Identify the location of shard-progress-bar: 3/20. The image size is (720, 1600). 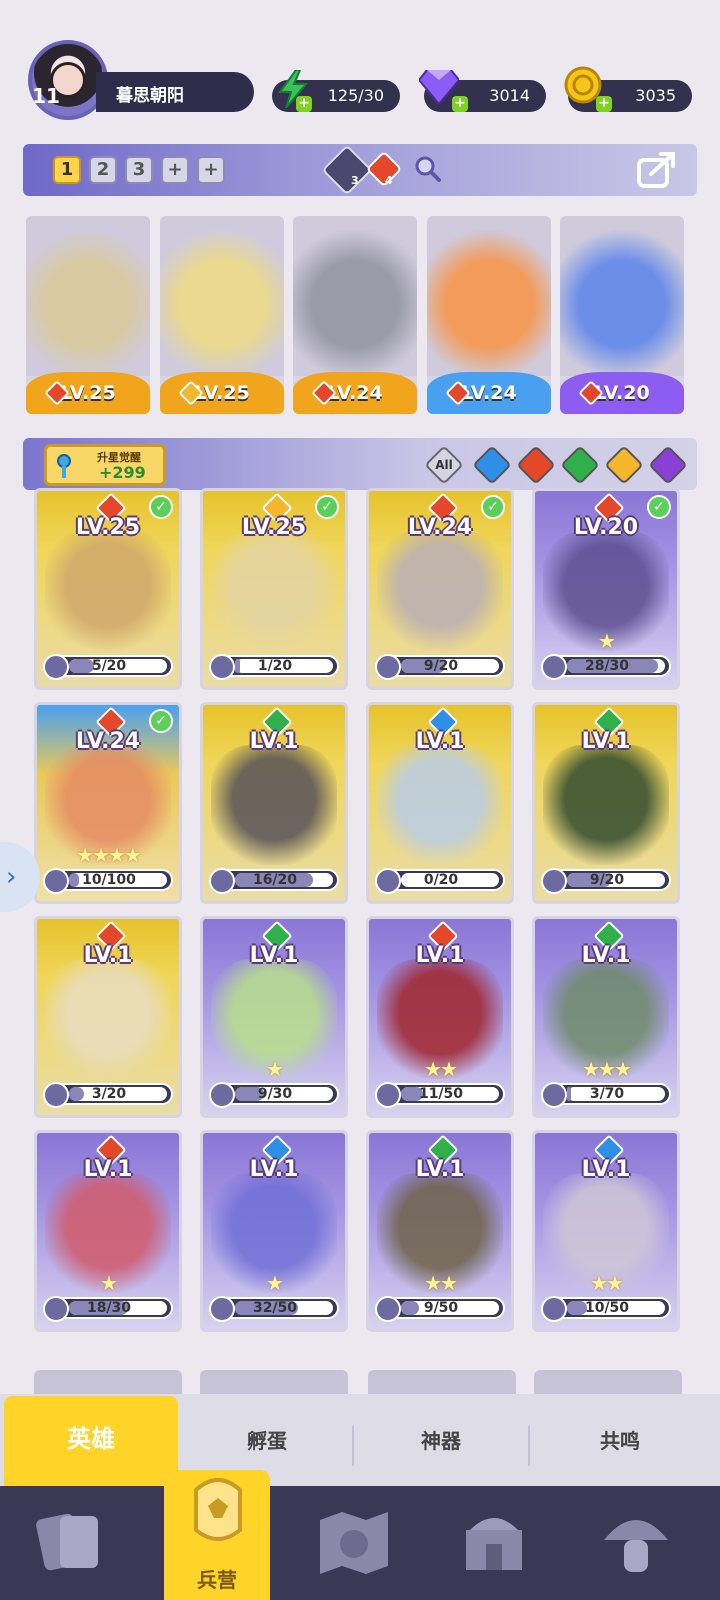
(108, 1095).